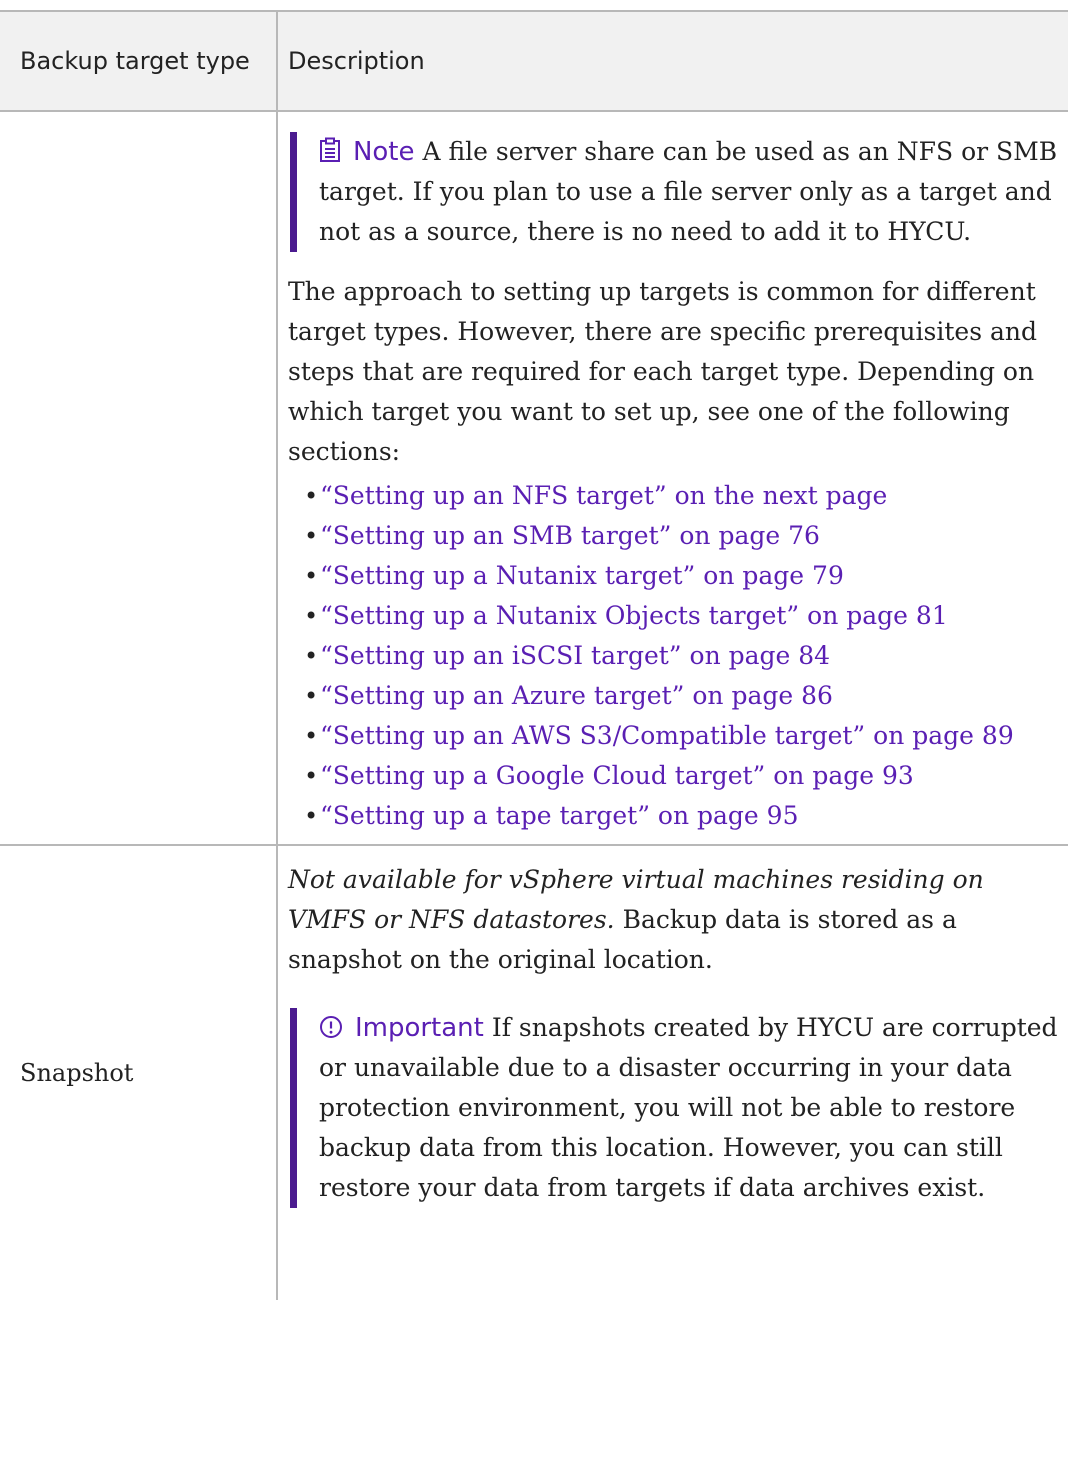 Image resolution: width=1068 pixels, height=1461 pixels. I want to click on section-link: • “Setting up an SMB target” on page 76, so click(682, 536).